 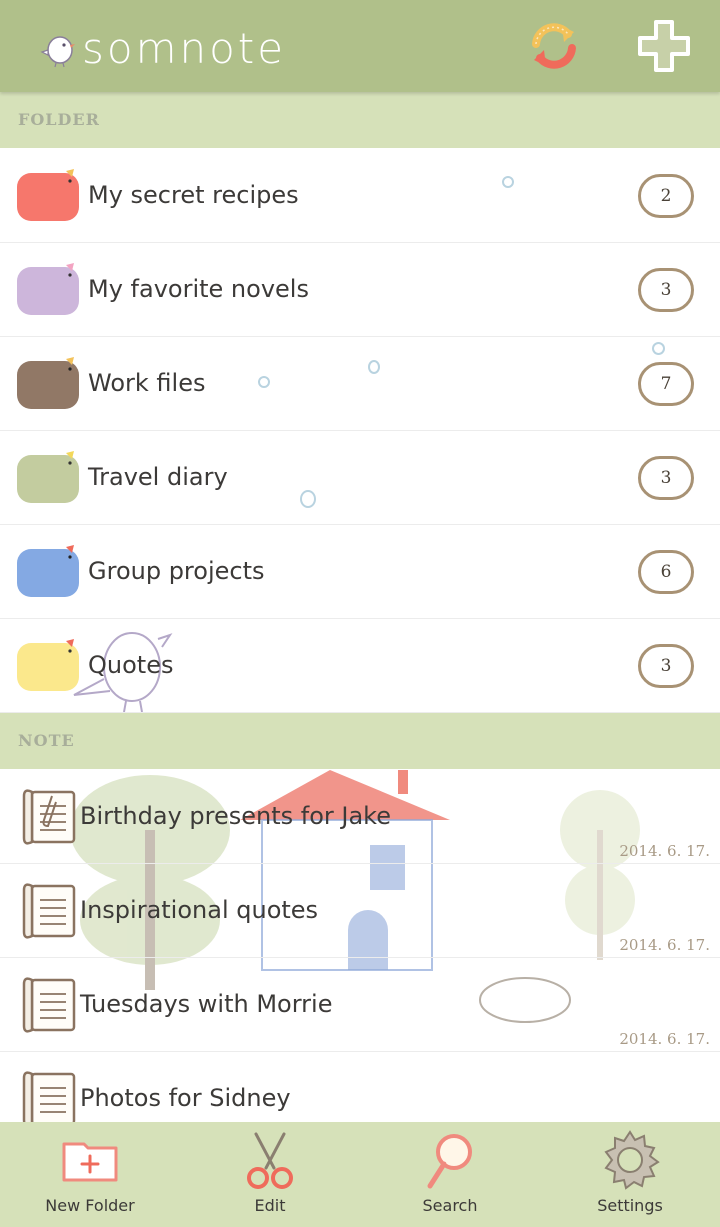 I want to click on folder-section-header: FOLDER, so click(x=360, y=120).